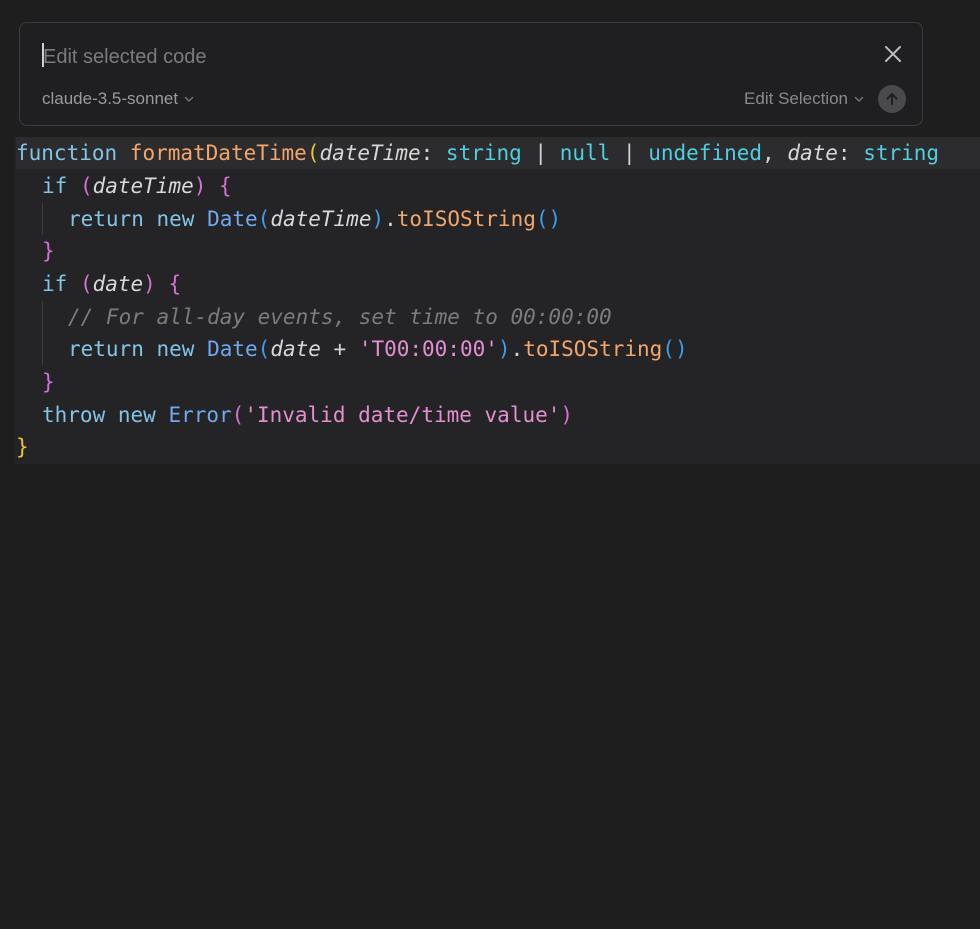  I want to click on code-line: return new Date(dateTime).toISOString(), so click(314, 219).